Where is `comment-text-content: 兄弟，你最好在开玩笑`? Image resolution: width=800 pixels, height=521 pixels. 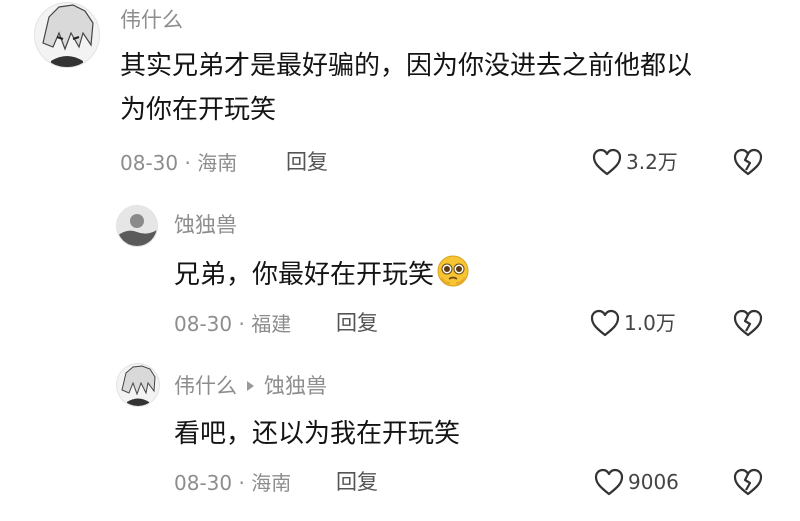
comment-text-content: 兄弟，你最好在开玩笑 is located at coordinates (304, 275).